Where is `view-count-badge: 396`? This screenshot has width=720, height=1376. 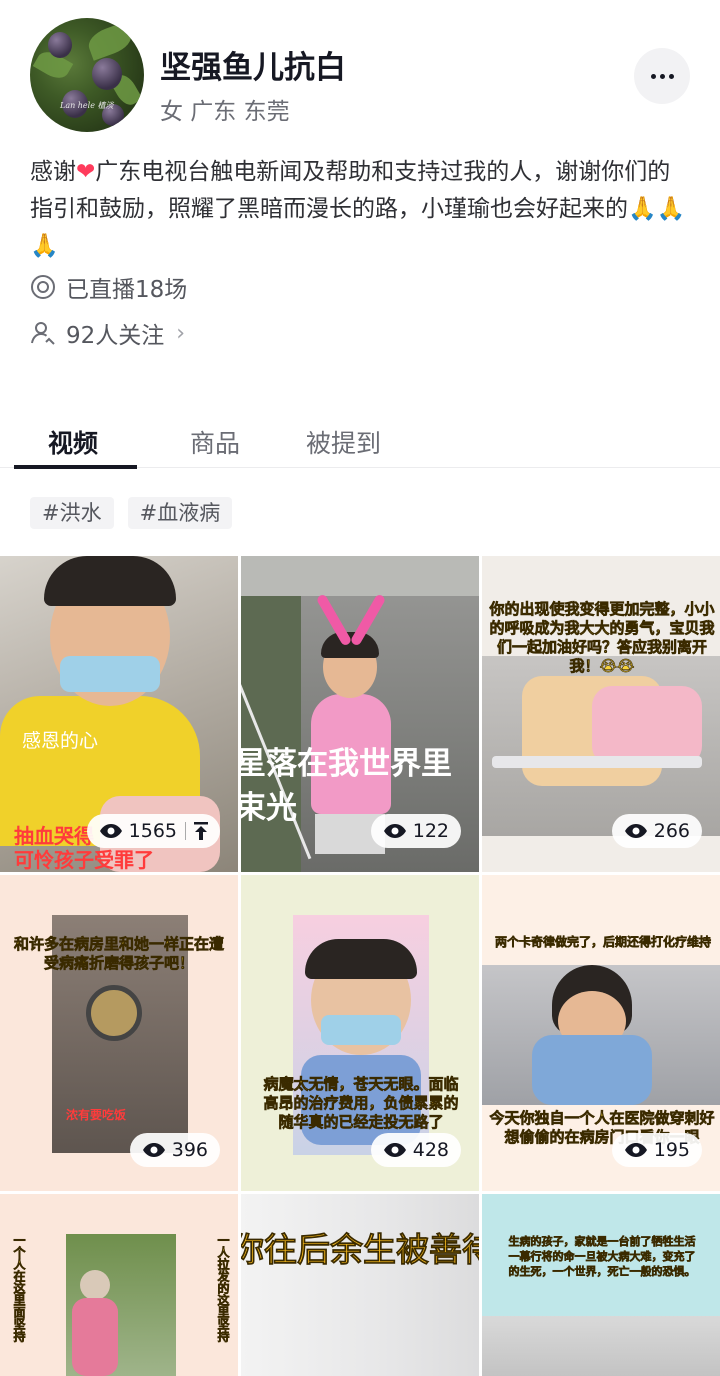
view-count-badge: 396 is located at coordinates (174, 1150).